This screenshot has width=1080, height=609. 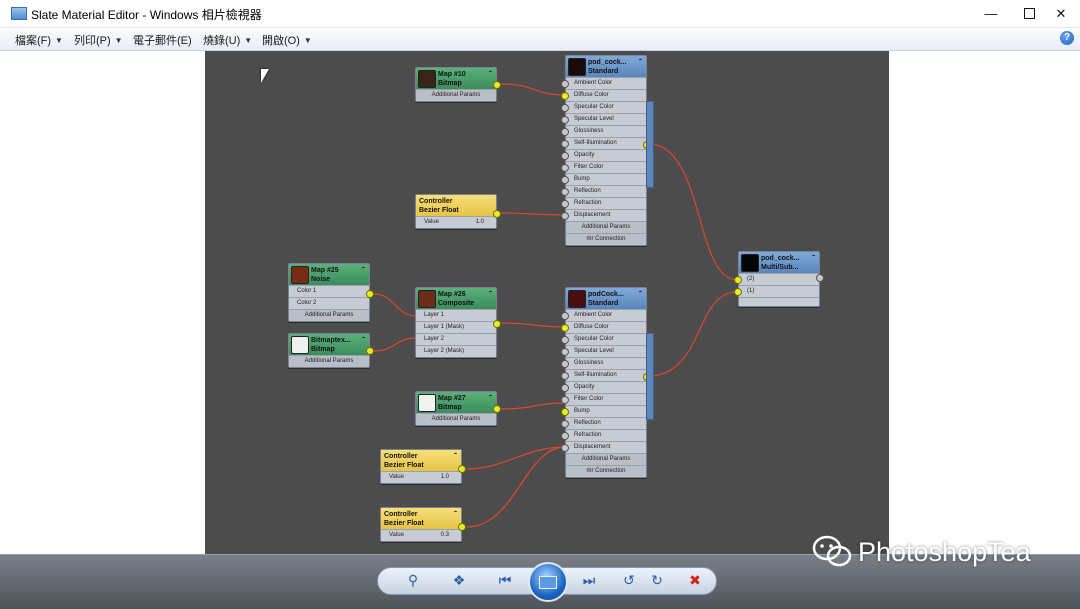 I want to click on standard2-slot: Displacement, so click(x=603, y=447).